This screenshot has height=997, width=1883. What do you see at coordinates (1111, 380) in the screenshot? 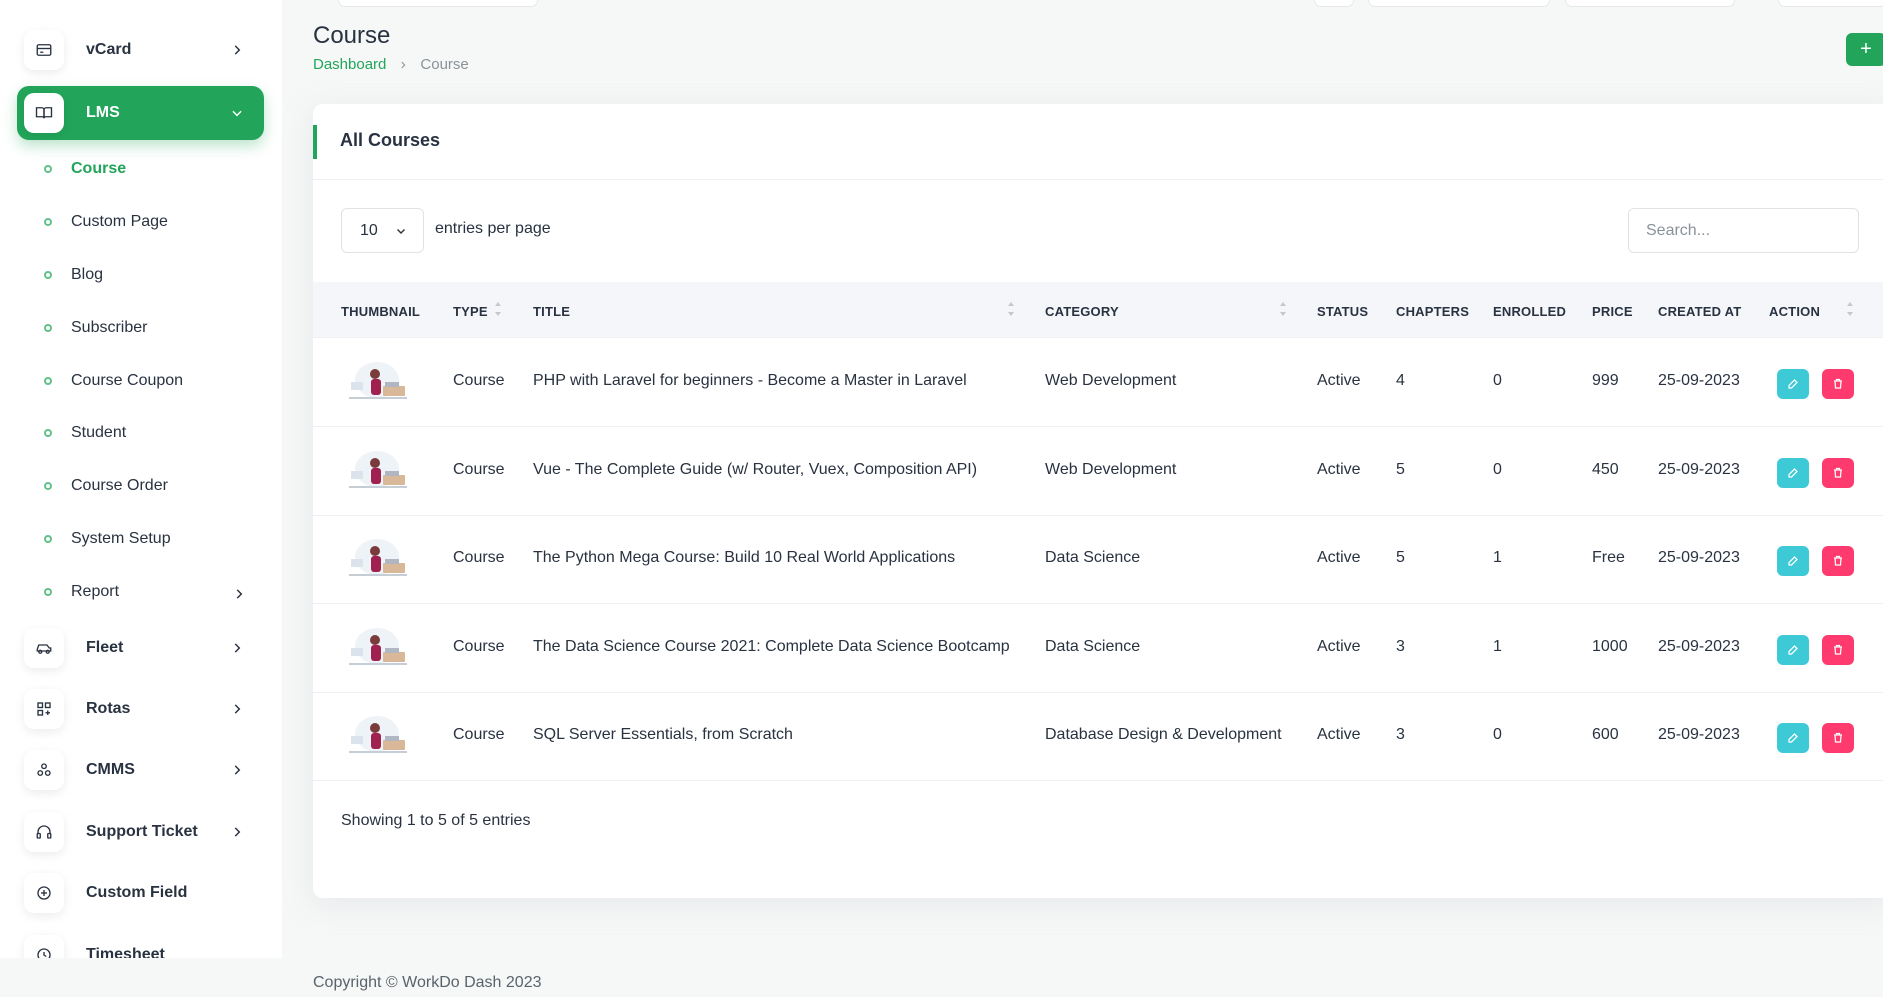
I see `cell-category: Web Development` at bounding box center [1111, 380].